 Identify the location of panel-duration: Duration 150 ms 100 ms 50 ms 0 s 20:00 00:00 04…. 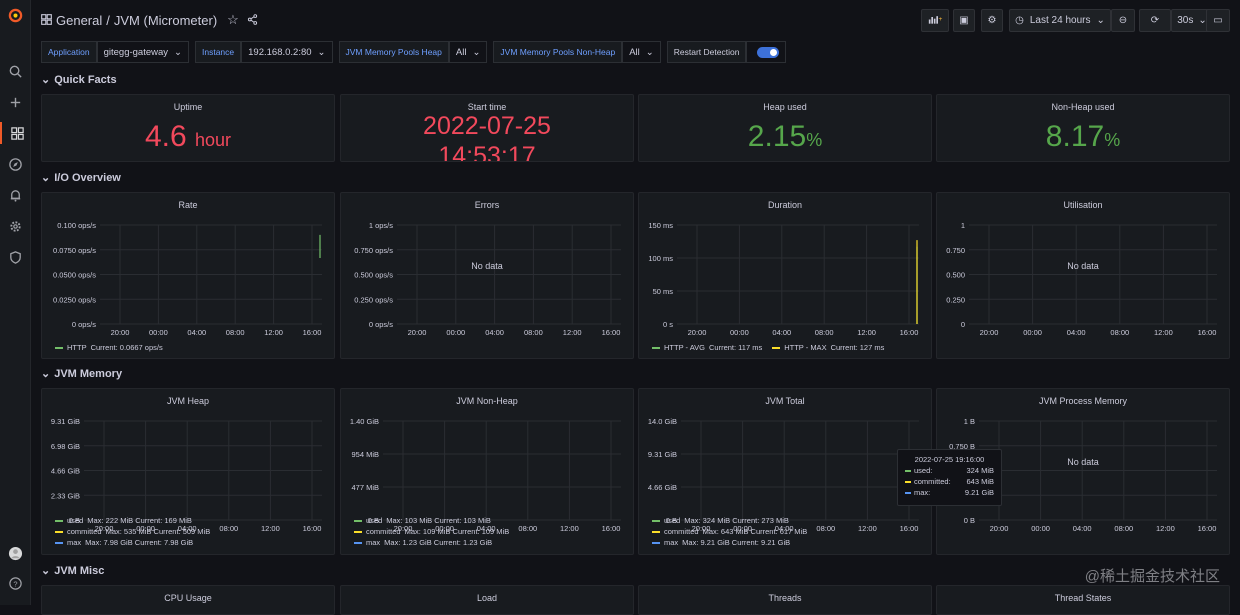
(785, 275).